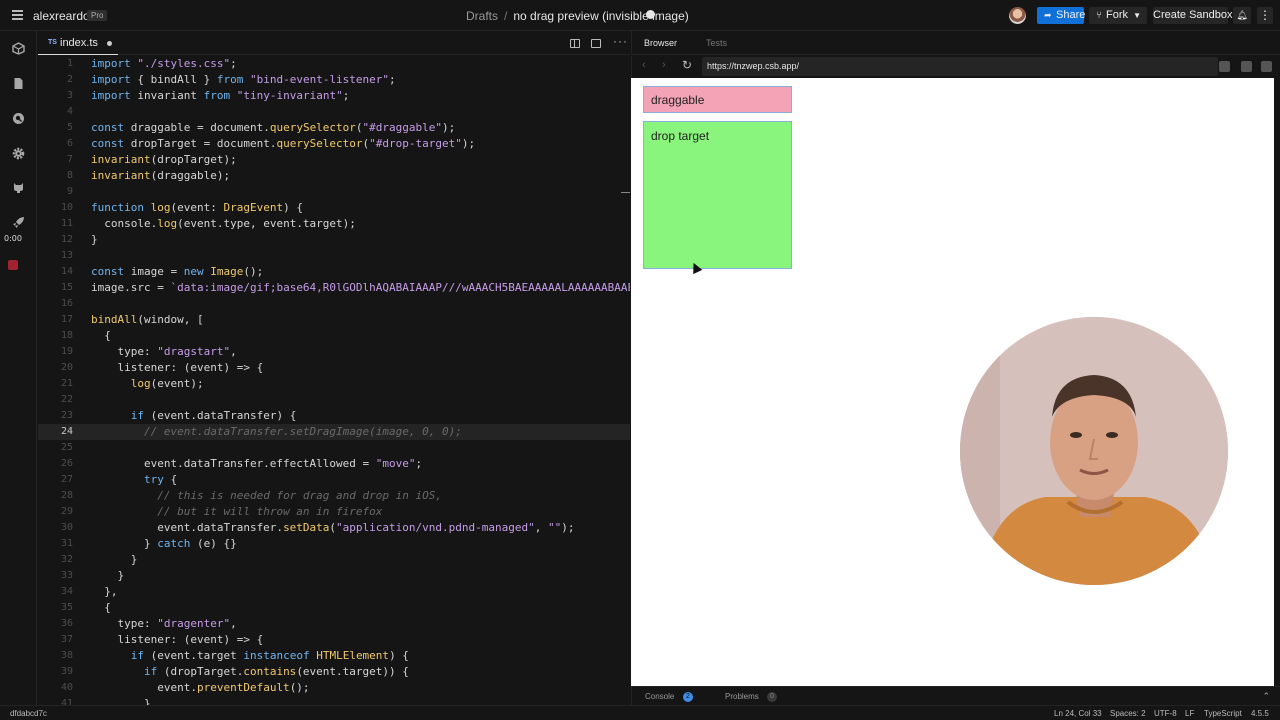 The image size is (1280, 720). What do you see at coordinates (742, 696) in the screenshot?
I see `tab-problems: Problems` at bounding box center [742, 696].